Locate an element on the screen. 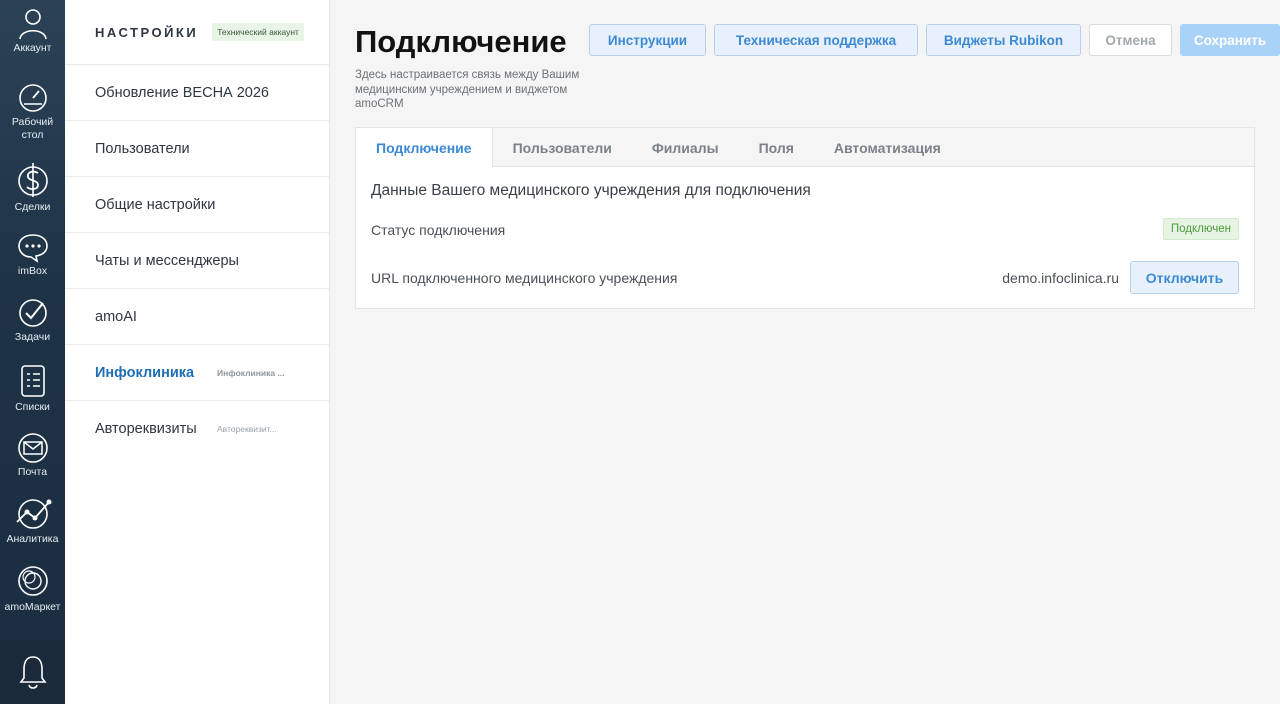 The image size is (1280, 704). settings-item-label: Инфоклиника is located at coordinates (145, 372).